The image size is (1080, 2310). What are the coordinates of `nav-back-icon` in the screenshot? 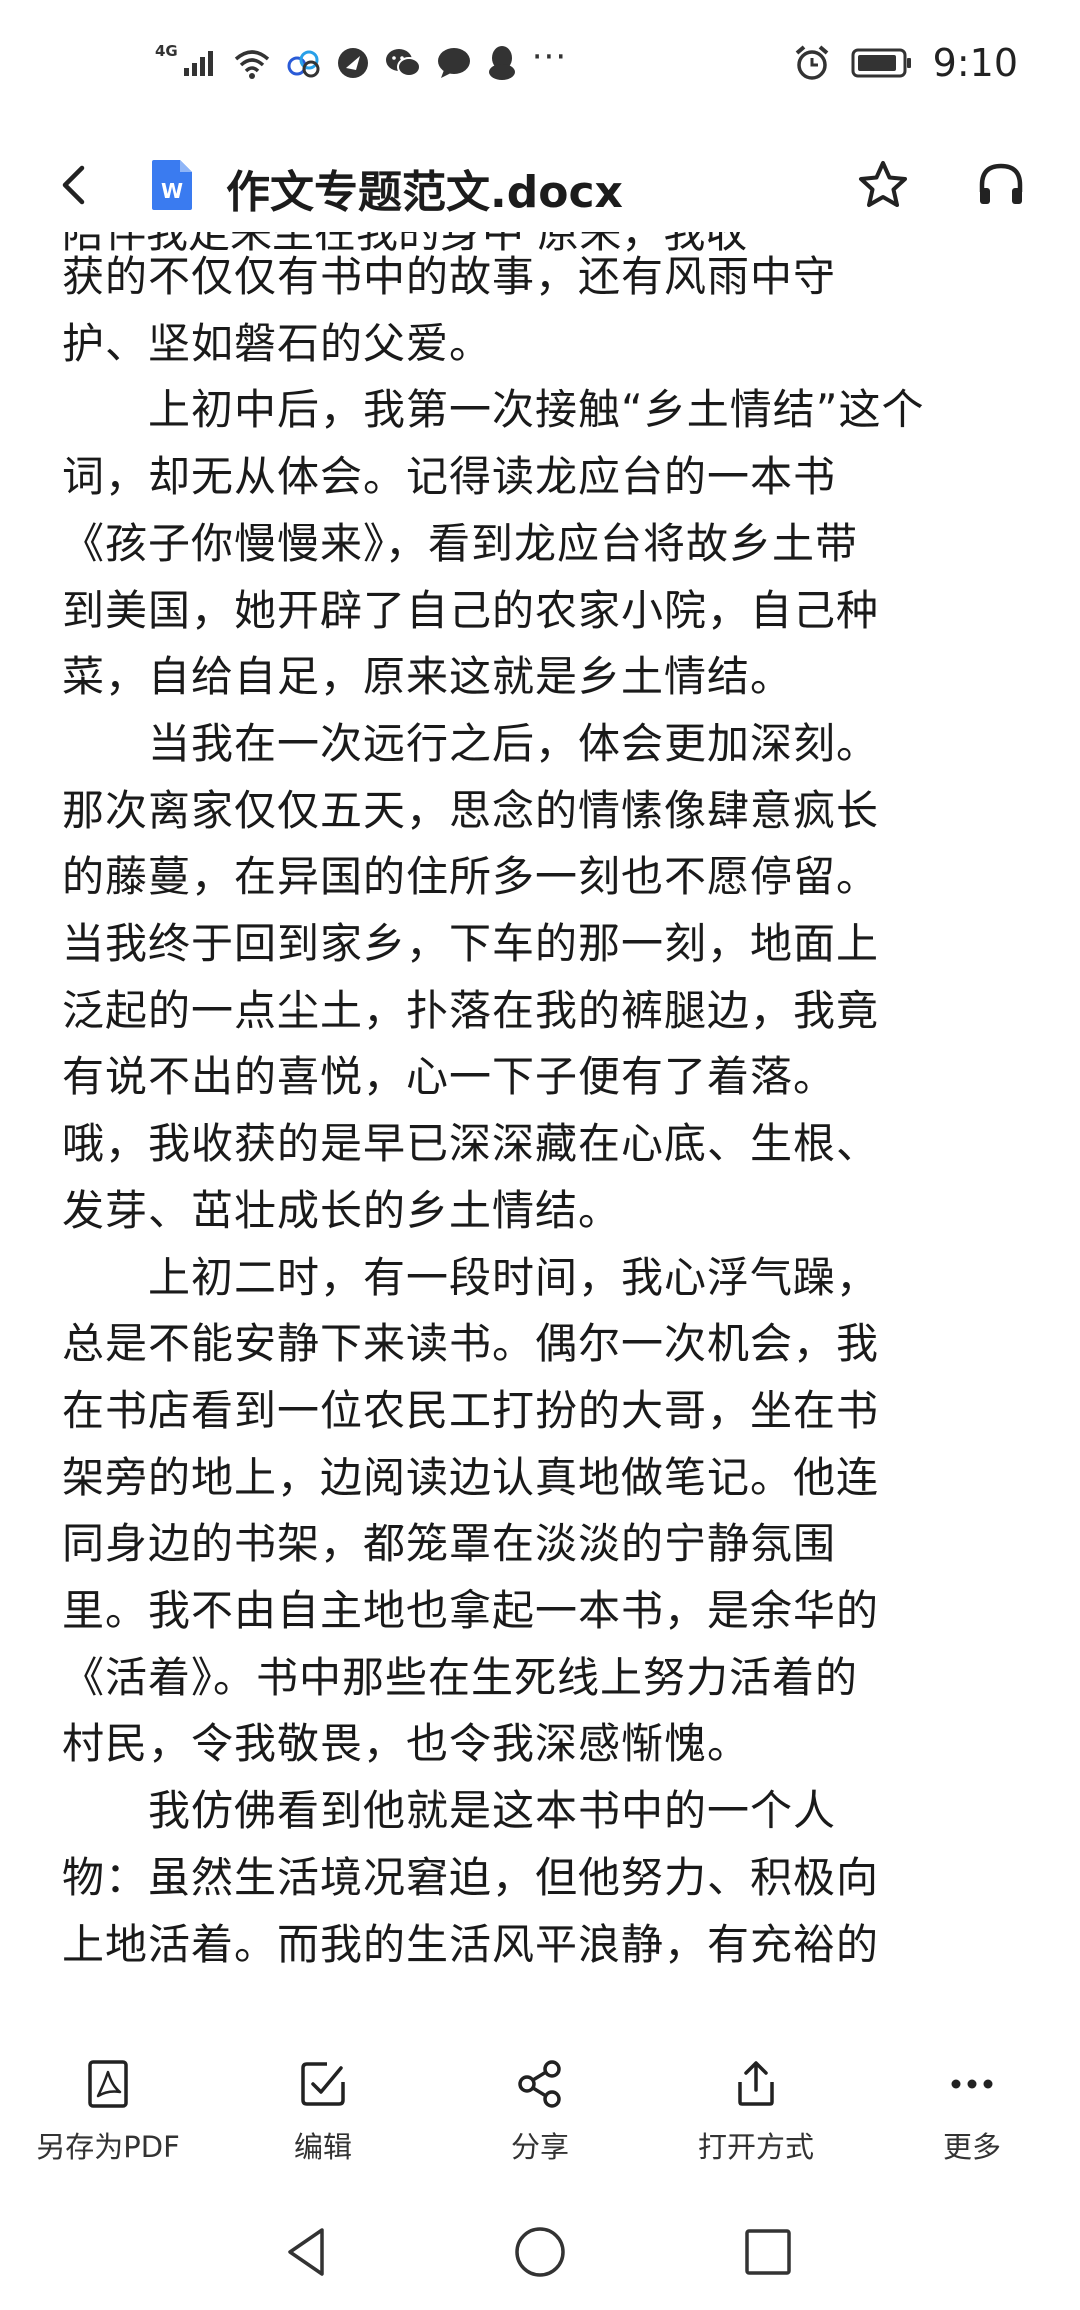 It's located at (308, 2252).